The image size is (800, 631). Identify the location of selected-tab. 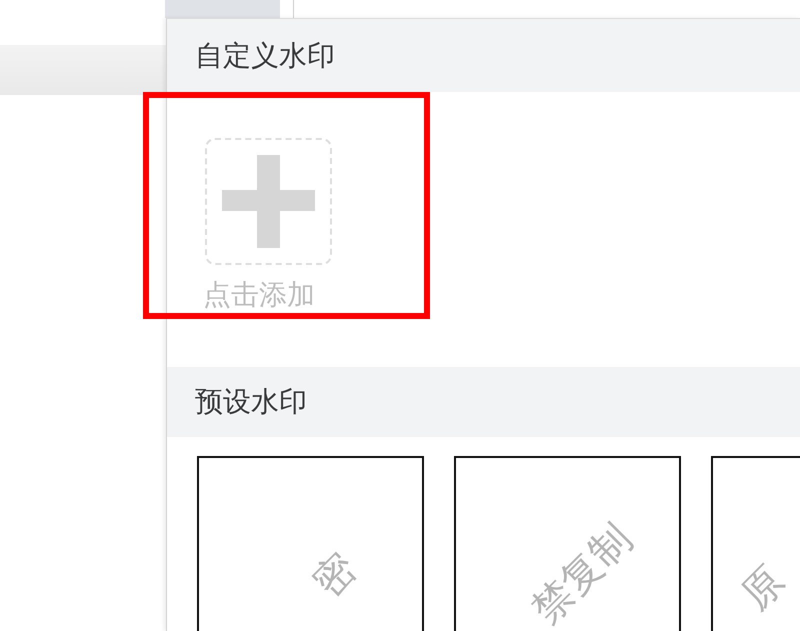
(222, 9).